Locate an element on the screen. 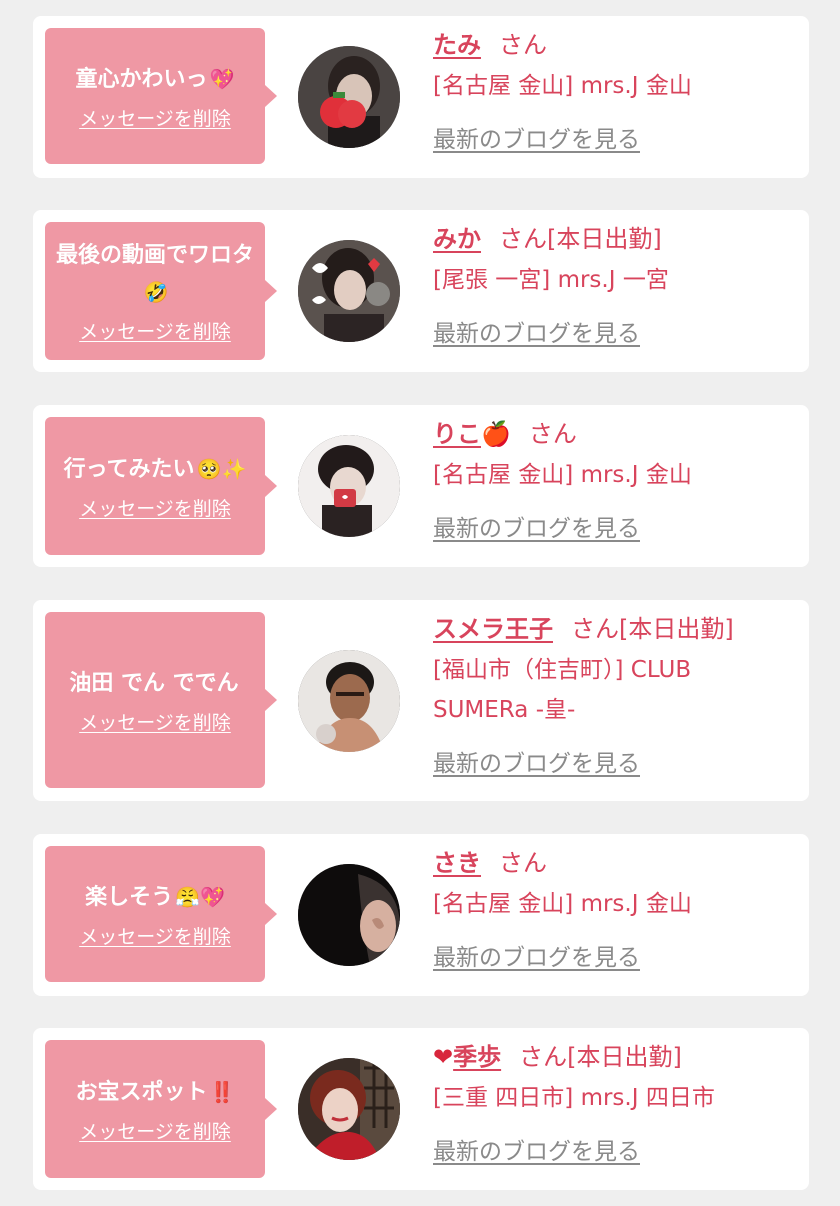  cast-info: さき さん [名古屋 金山] mrs.J 金山 最新のブログを見る is located at coordinates (611, 909).